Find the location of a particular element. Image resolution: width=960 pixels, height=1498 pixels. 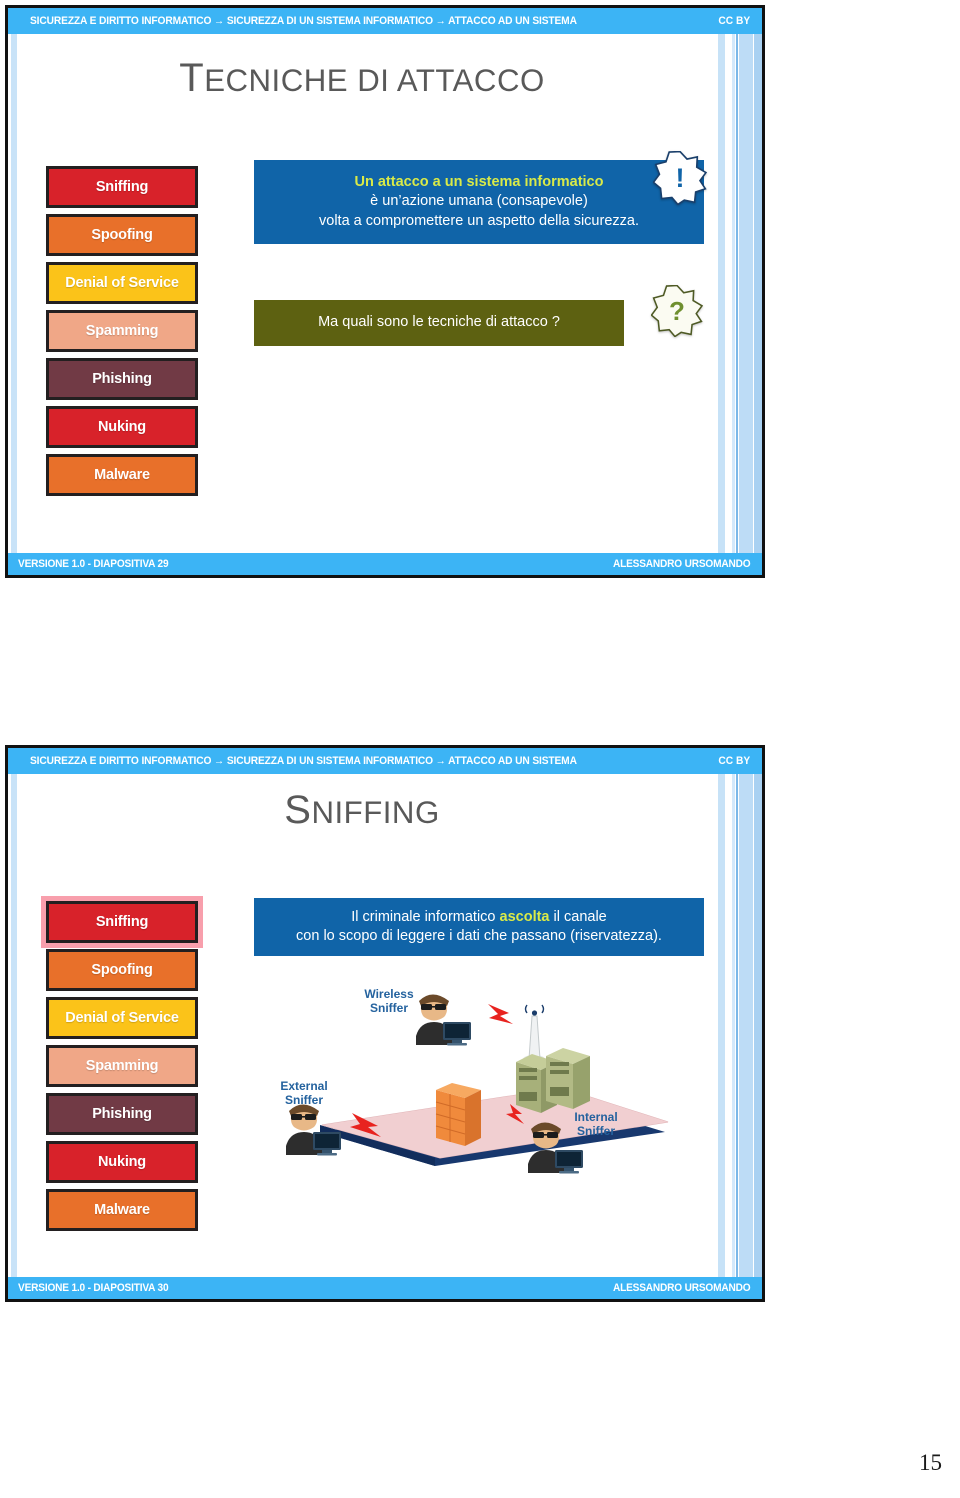

slide1-right-stripes is located at coordinates (739, 293).